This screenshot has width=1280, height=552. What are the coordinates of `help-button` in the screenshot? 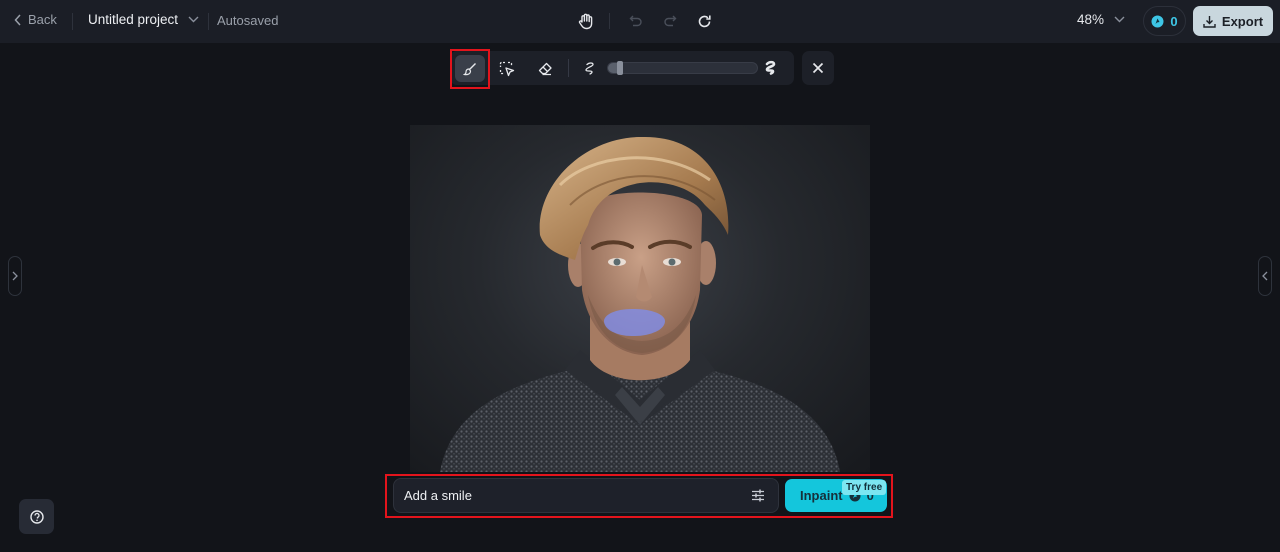 It's located at (36, 516).